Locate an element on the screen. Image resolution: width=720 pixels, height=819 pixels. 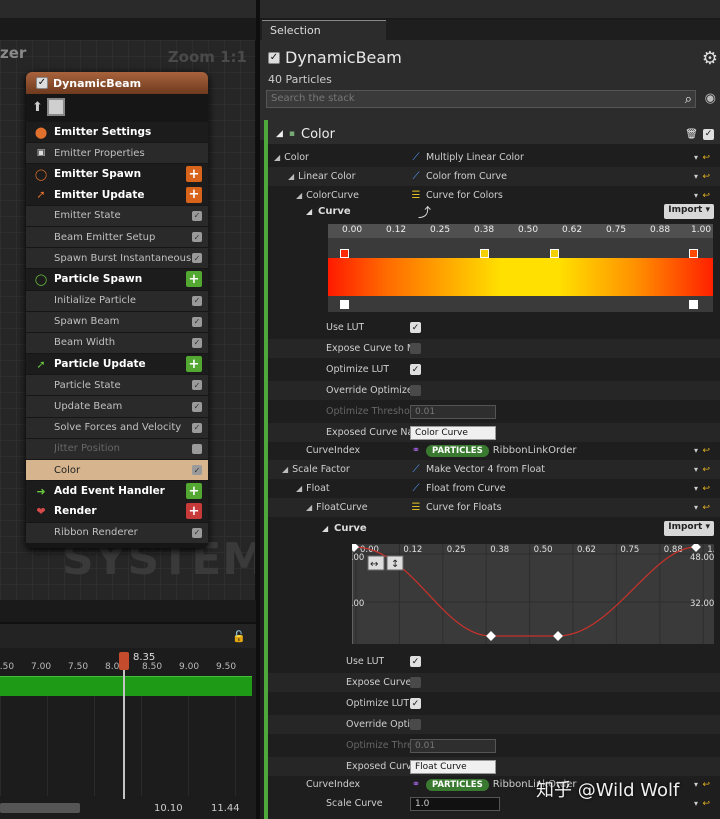
search-icon: ⌕ is located at coordinates (688, 99).